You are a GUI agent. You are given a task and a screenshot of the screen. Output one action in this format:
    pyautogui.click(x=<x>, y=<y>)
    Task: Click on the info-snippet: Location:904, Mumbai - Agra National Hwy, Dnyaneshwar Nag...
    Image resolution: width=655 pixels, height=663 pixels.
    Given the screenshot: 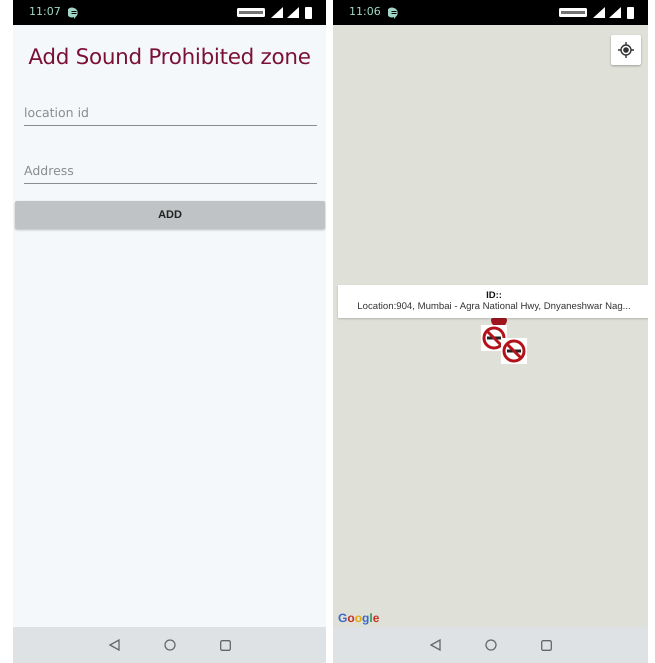 What is the action you would take?
    pyautogui.click(x=494, y=307)
    